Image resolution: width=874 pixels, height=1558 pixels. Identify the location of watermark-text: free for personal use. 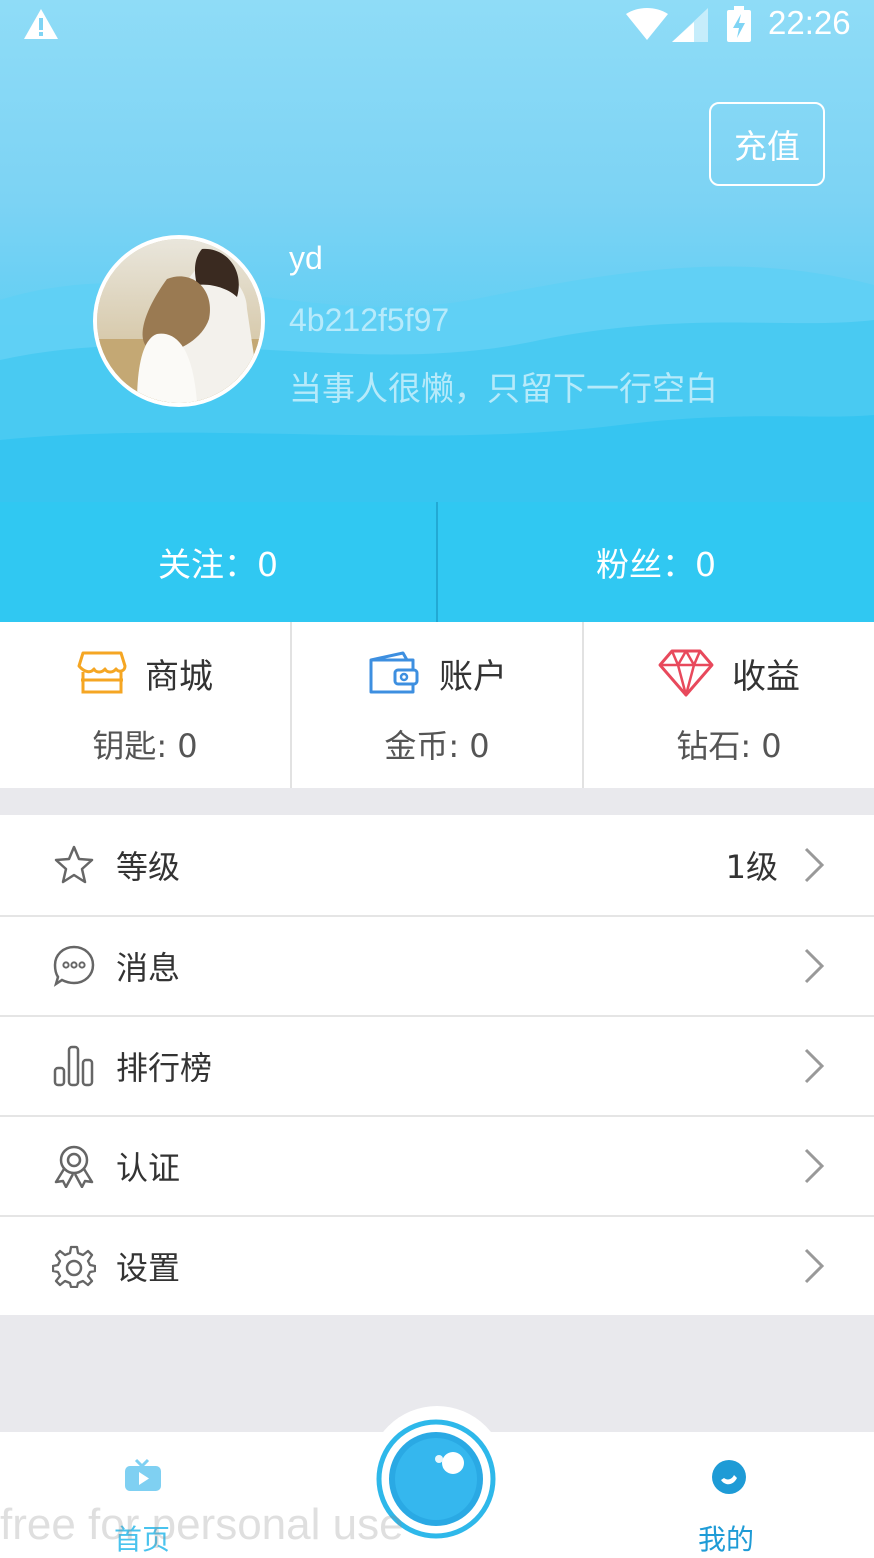
(202, 1524).